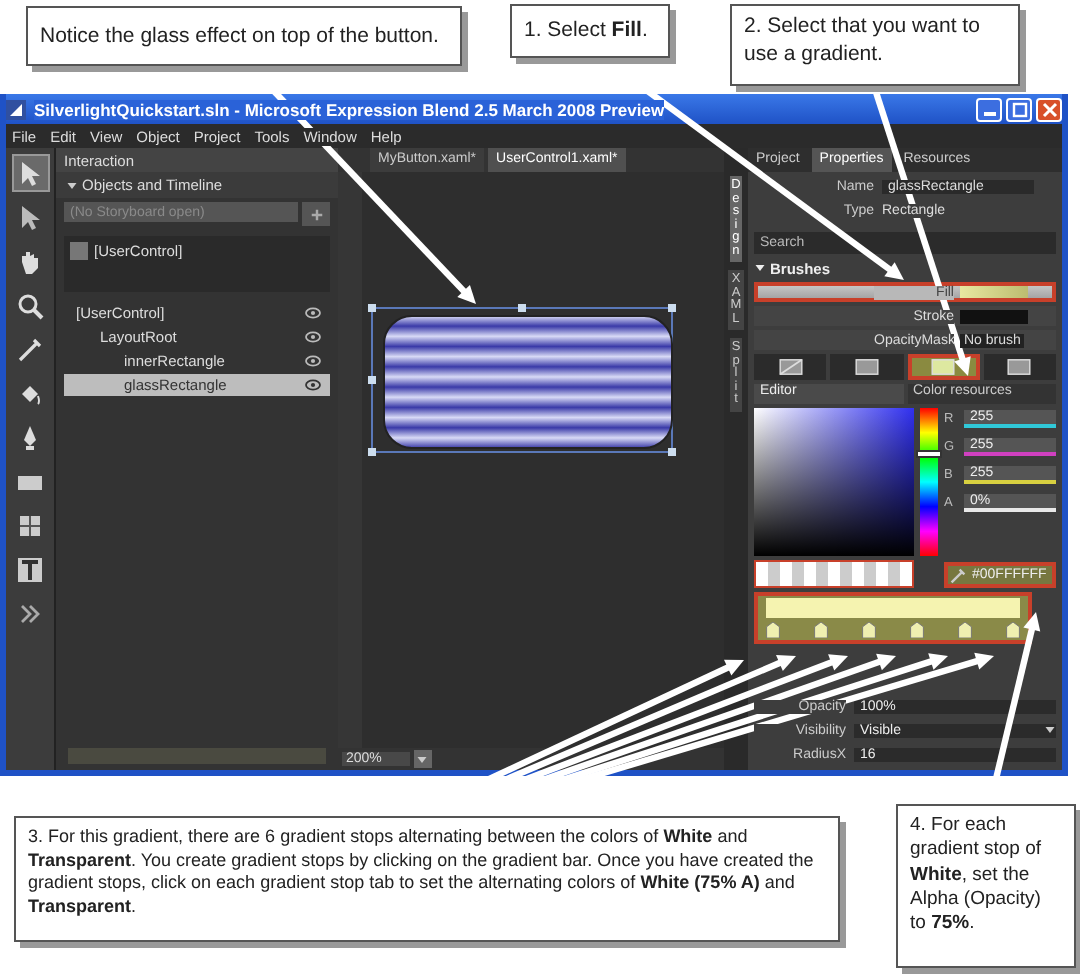 The height and width of the screenshot is (976, 1080). I want to click on tile-brush-icon, so click(1019, 367).